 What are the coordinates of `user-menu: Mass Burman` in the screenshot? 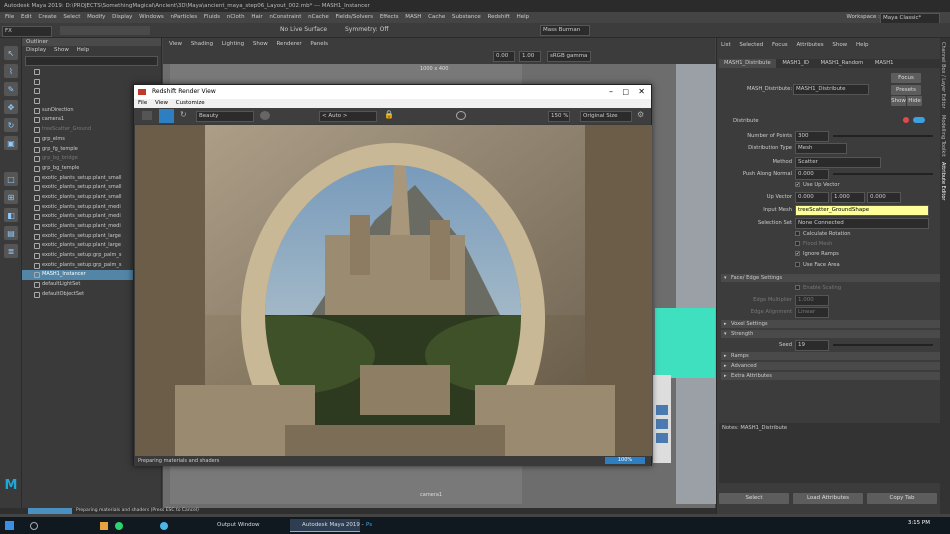 It's located at (565, 30).